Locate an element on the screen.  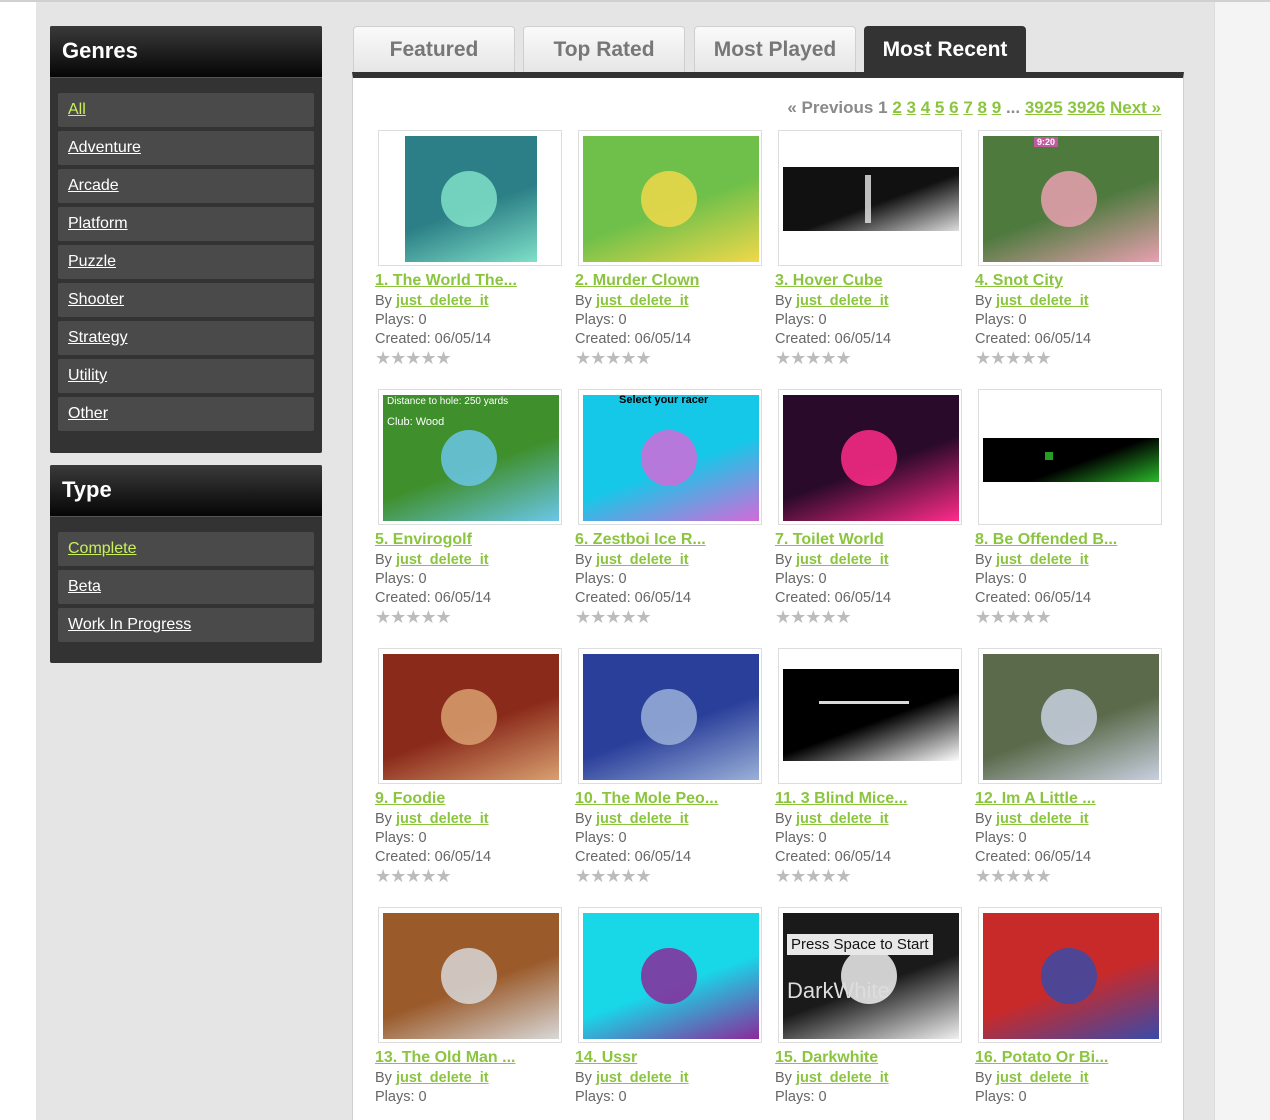
tab-most-played: Most Played is located at coordinates (775, 49).